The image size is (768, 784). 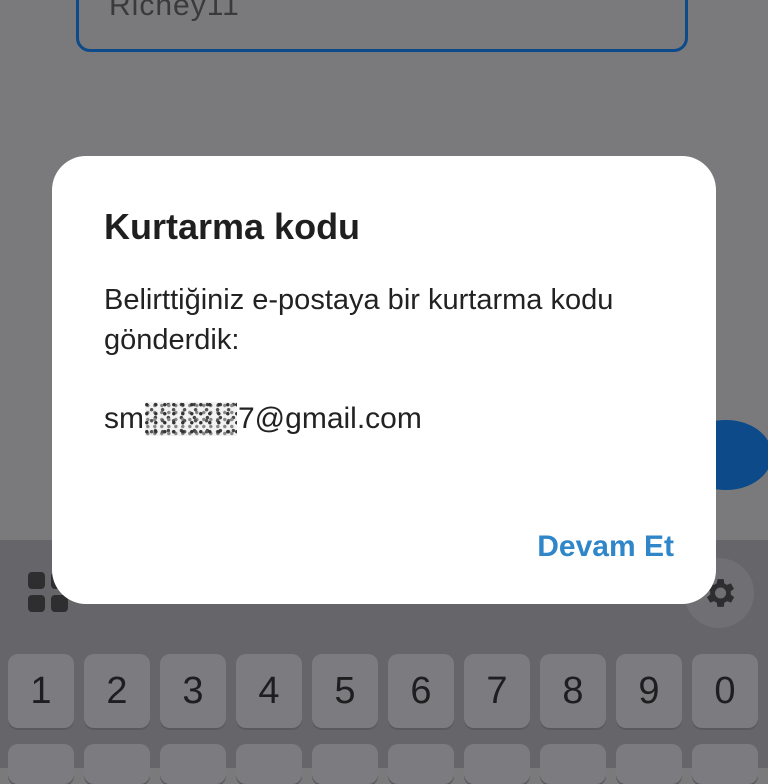 I want to click on redacted-email-segment, so click(x=191, y=419).